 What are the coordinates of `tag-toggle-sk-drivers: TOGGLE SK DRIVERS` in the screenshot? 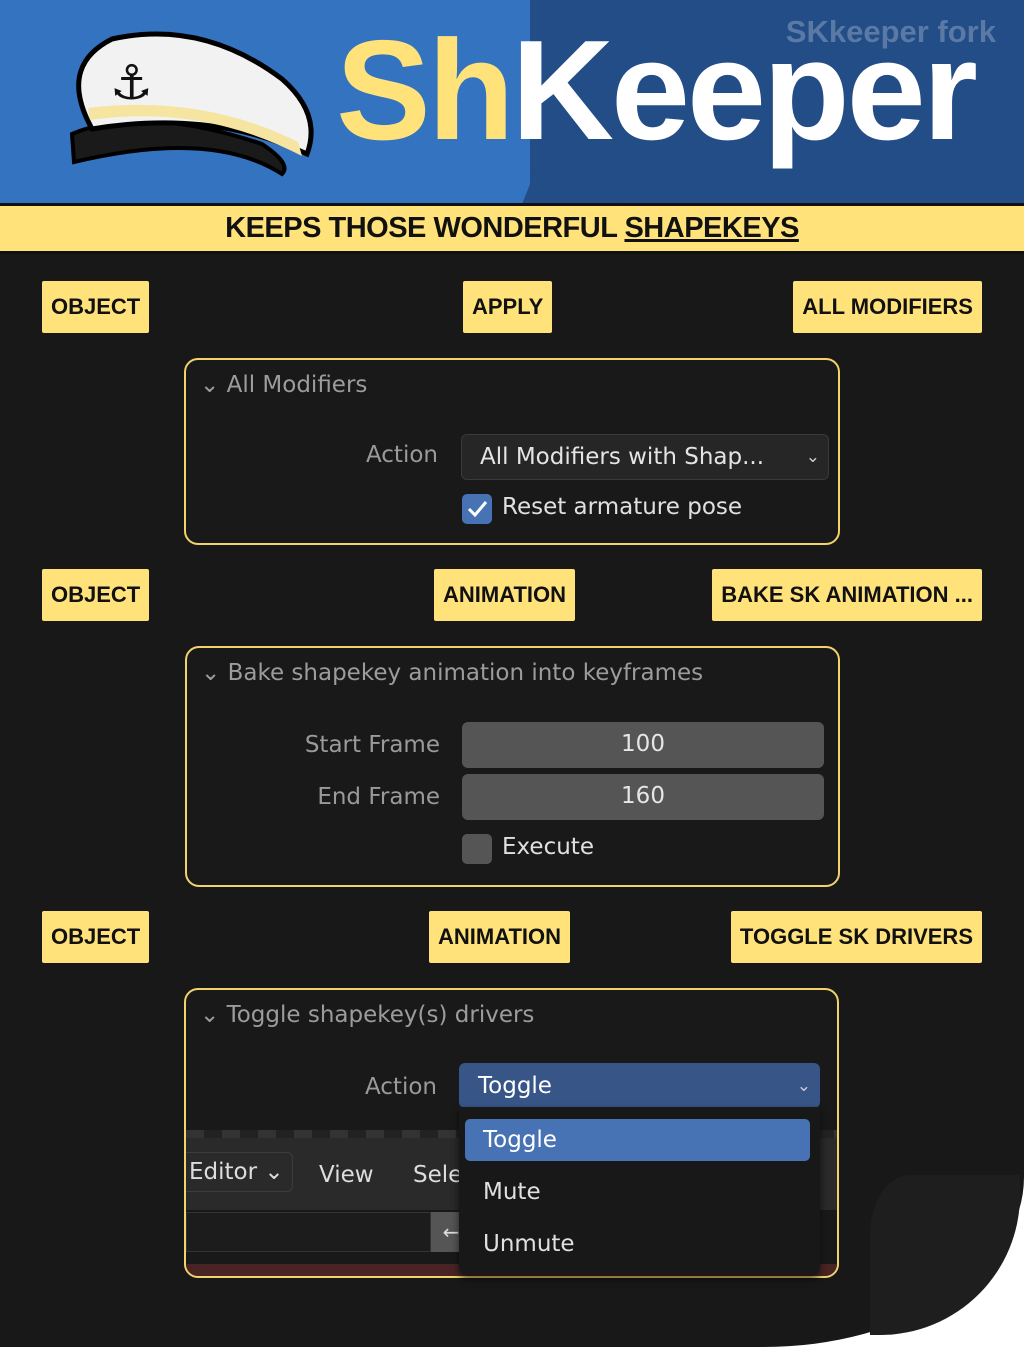 It's located at (856, 937).